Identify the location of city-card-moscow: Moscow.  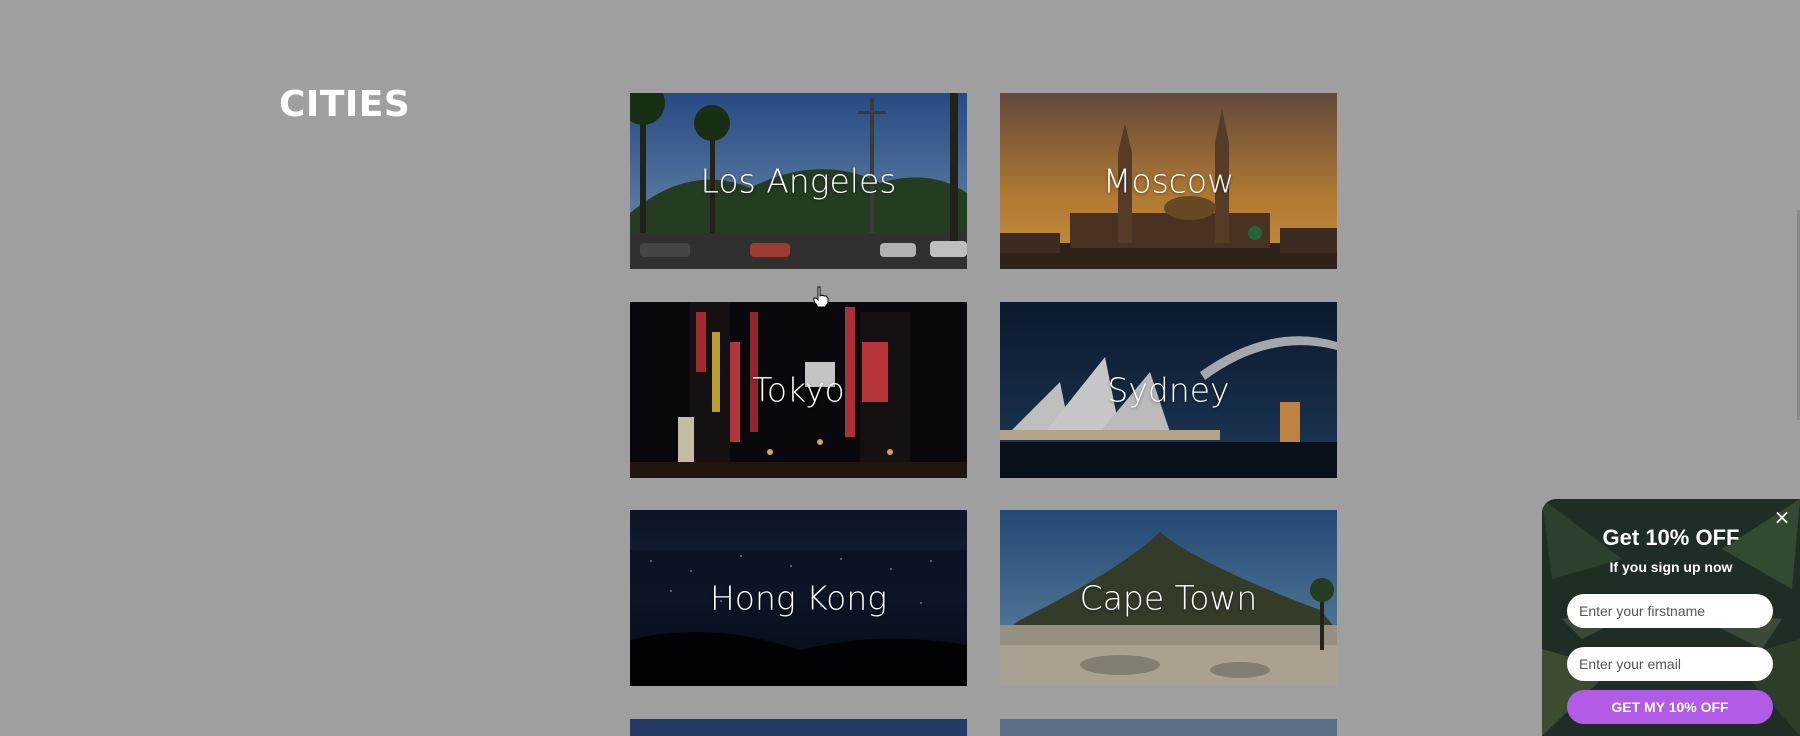
(1168, 181).